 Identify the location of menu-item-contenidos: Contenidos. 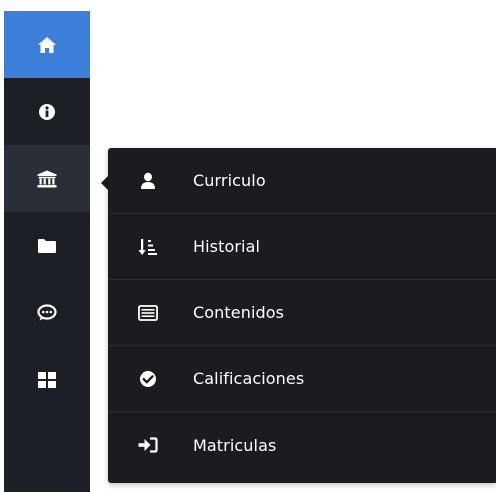
(302, 313).